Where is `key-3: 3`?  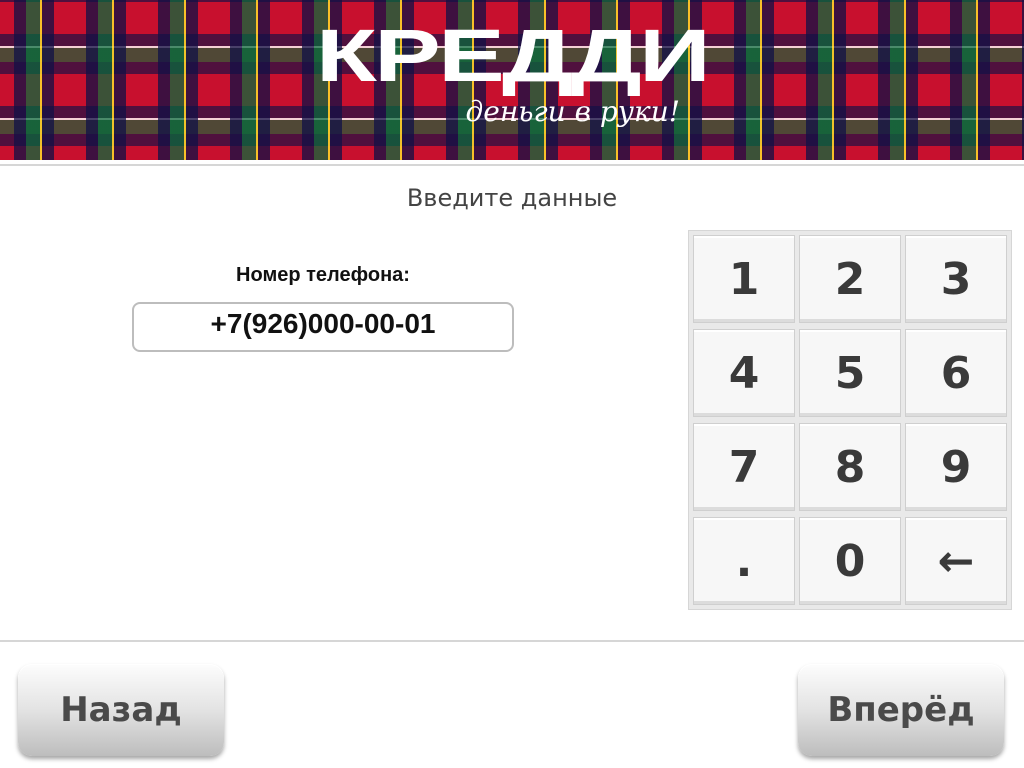
key-3: 3 is located at coordinates (956, 279).